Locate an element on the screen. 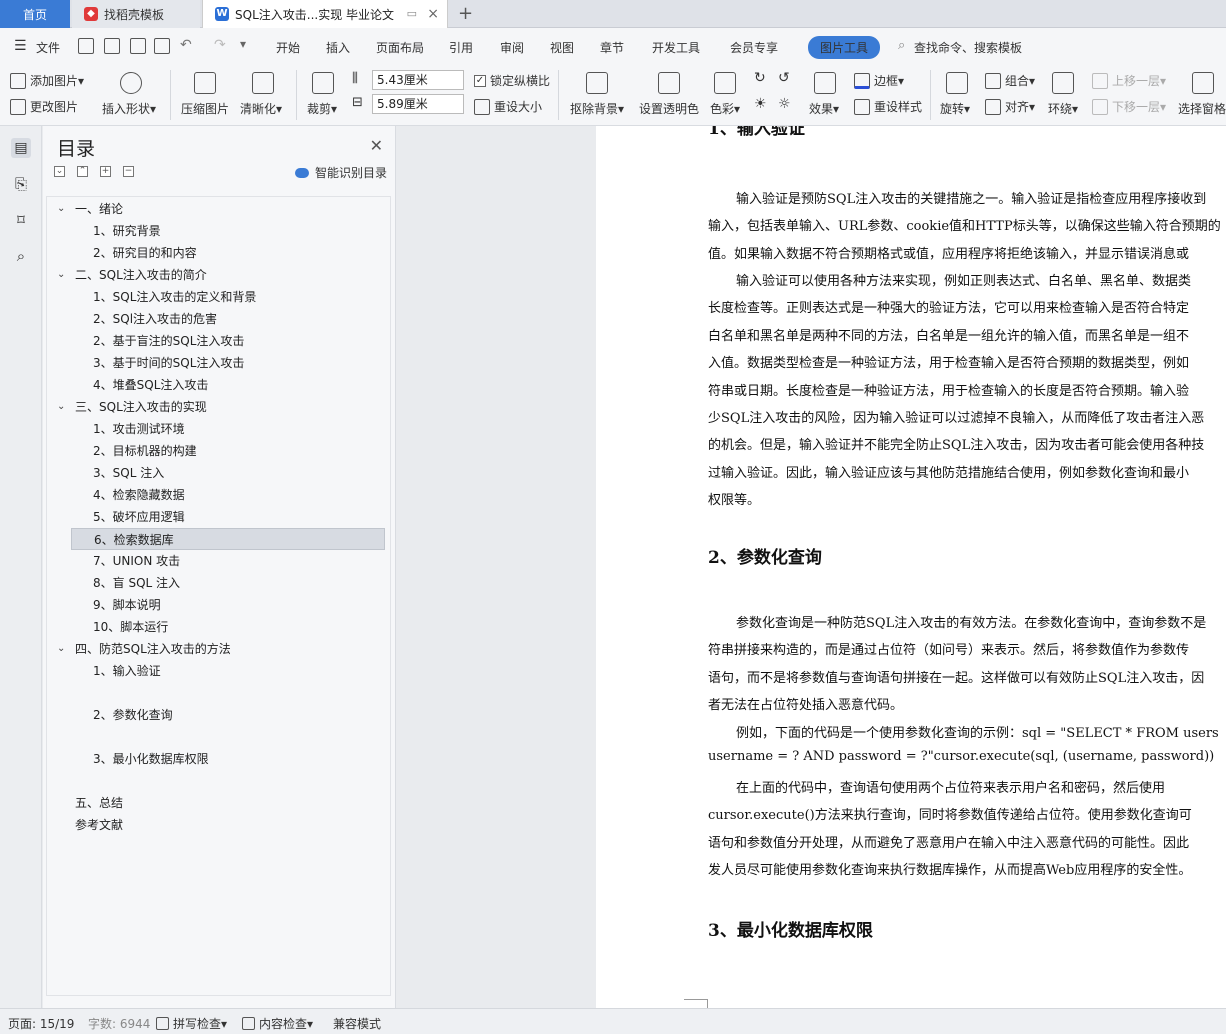 The height and width of the screenshot is (1034, 1226). toc-item: 4、检索隐藏数据 is located at coordinates (228, 495).